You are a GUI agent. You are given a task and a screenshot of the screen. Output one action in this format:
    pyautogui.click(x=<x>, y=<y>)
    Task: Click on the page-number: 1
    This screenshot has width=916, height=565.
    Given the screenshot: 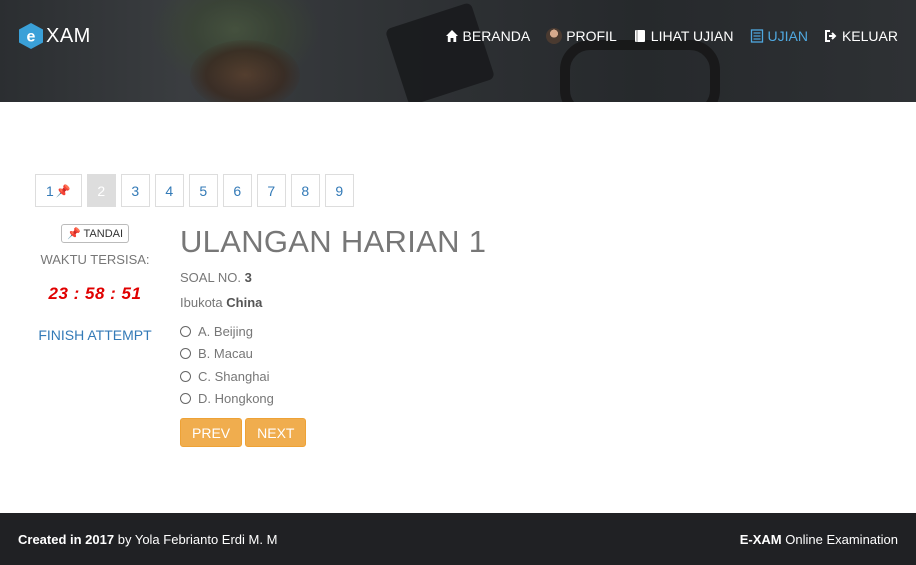 What is the action you would take?
    pyautogui.click(x=50, y=190)
    